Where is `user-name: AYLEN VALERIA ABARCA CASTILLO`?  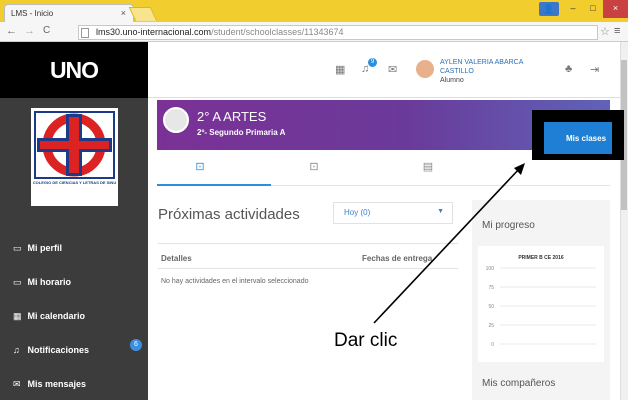
user-name: AYLEN VALERIA ABARCA CASTILLO is located at coordinates (482, 67).